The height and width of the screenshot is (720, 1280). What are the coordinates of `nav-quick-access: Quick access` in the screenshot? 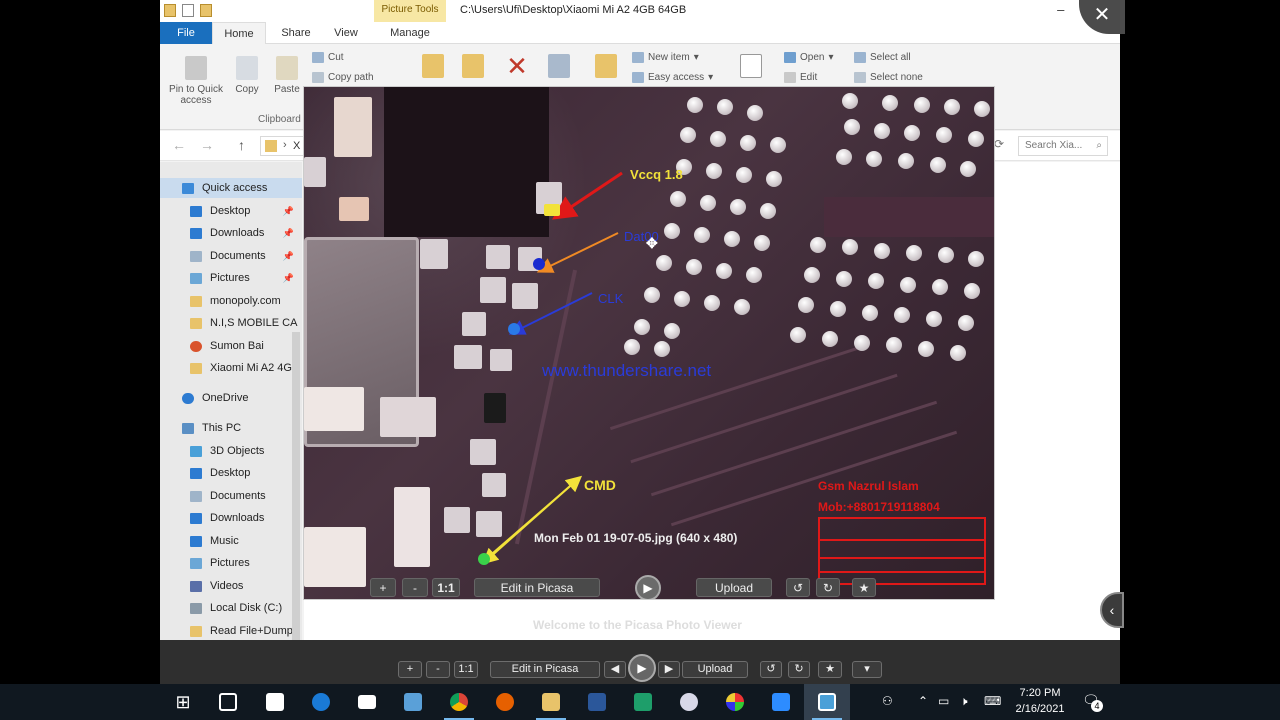 It's located at (231, 188).